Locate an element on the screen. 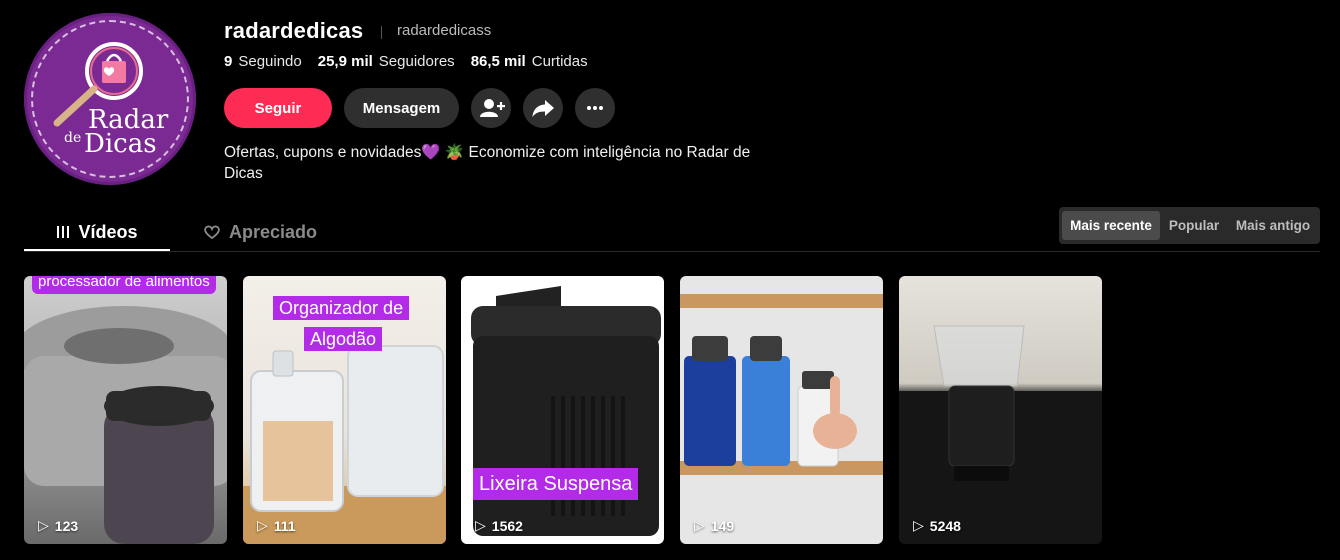  profile-avatar: Radar de Dicas is located at coordinates (110, 99).